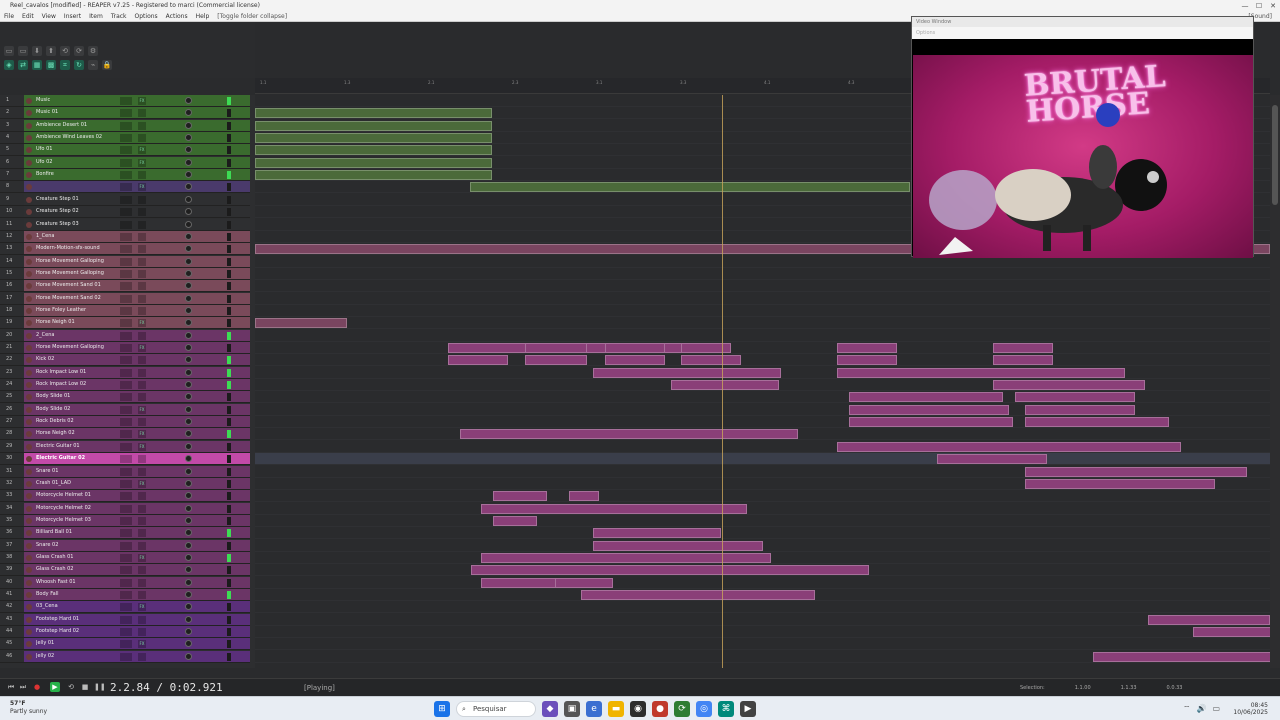 Image resolution: width=1280 pixels, height=720 pixels. What do you see at coordinates (70, 372) in the screenshot?
I see `track-name: Rock Impact Low 01` at bounding box center [70, 372].